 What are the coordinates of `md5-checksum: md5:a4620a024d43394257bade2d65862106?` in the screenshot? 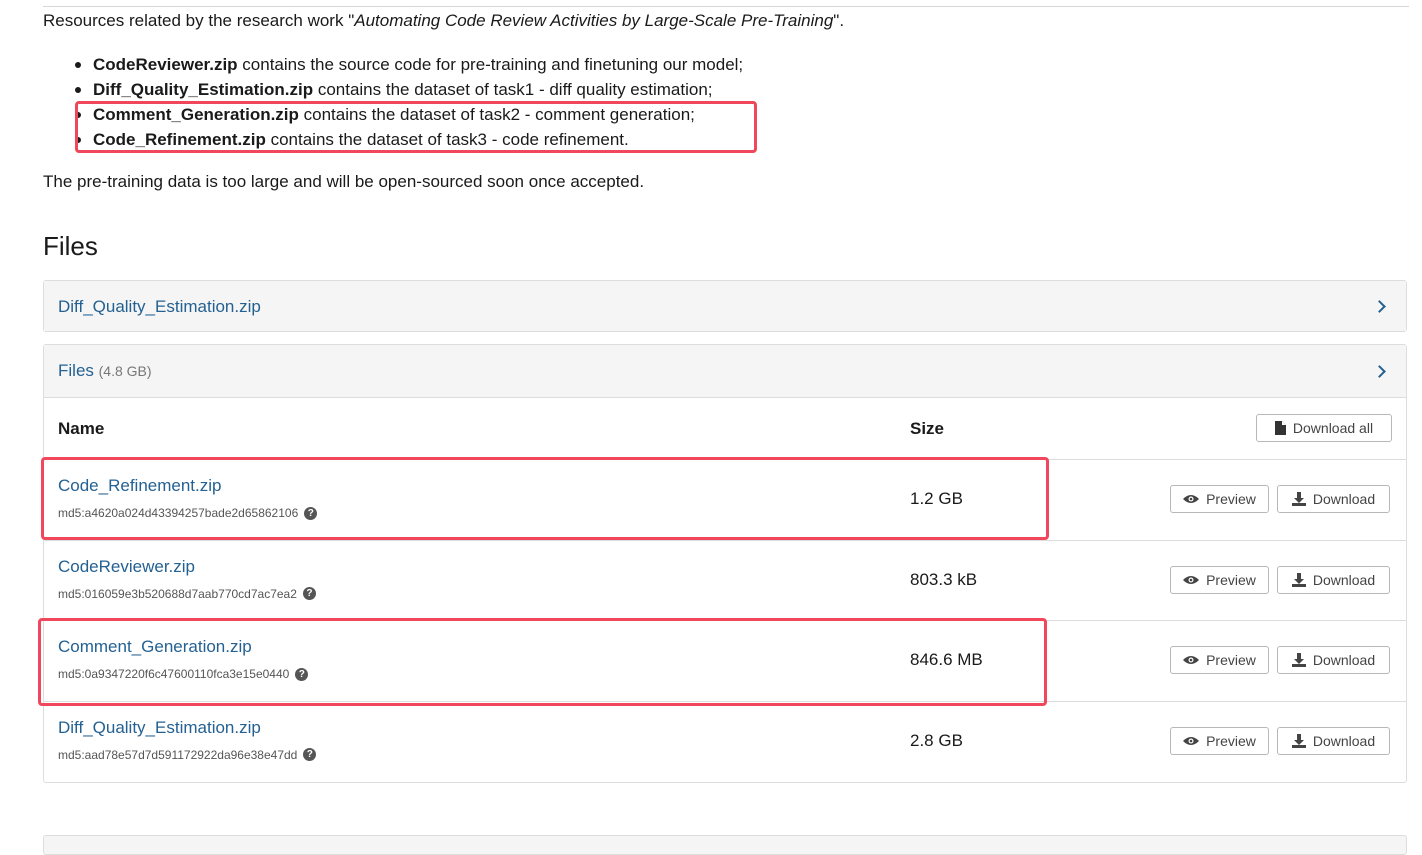 It's located at (188, 513).